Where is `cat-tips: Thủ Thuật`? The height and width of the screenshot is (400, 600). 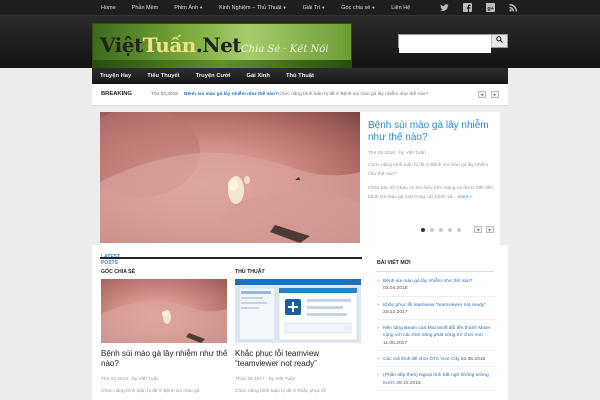 cat-tips: Thủ Thuật is located at coordinates (300, 76).